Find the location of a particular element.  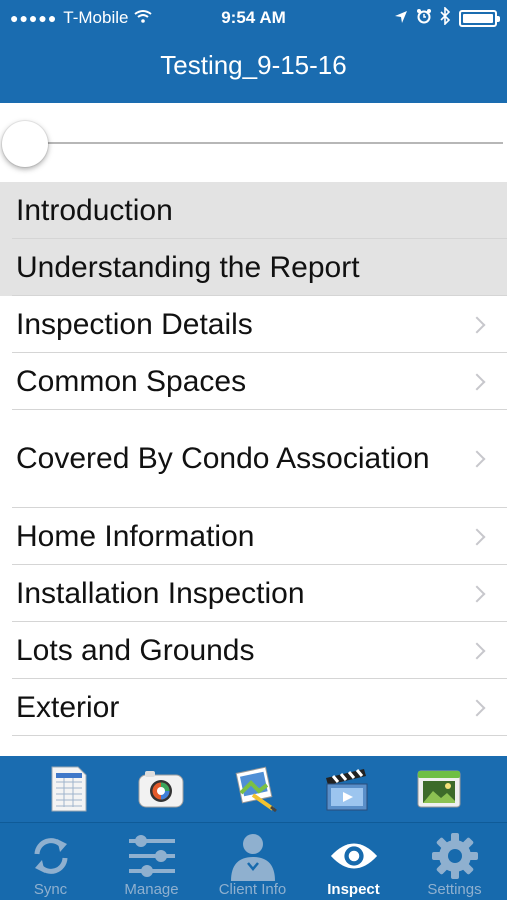

sync-icon is located at coordinates (51, 856).